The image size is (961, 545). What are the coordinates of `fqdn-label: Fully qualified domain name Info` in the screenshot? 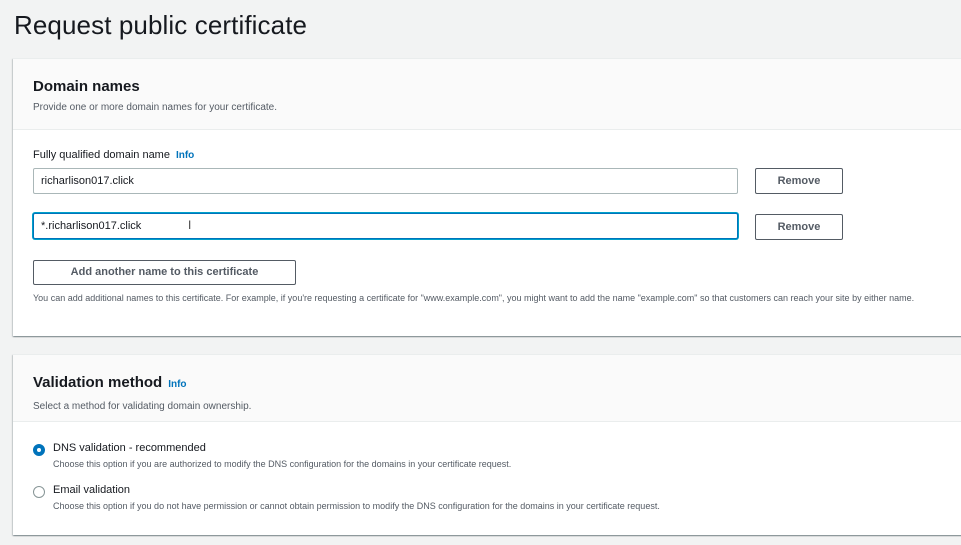 It's located at (113, 155).